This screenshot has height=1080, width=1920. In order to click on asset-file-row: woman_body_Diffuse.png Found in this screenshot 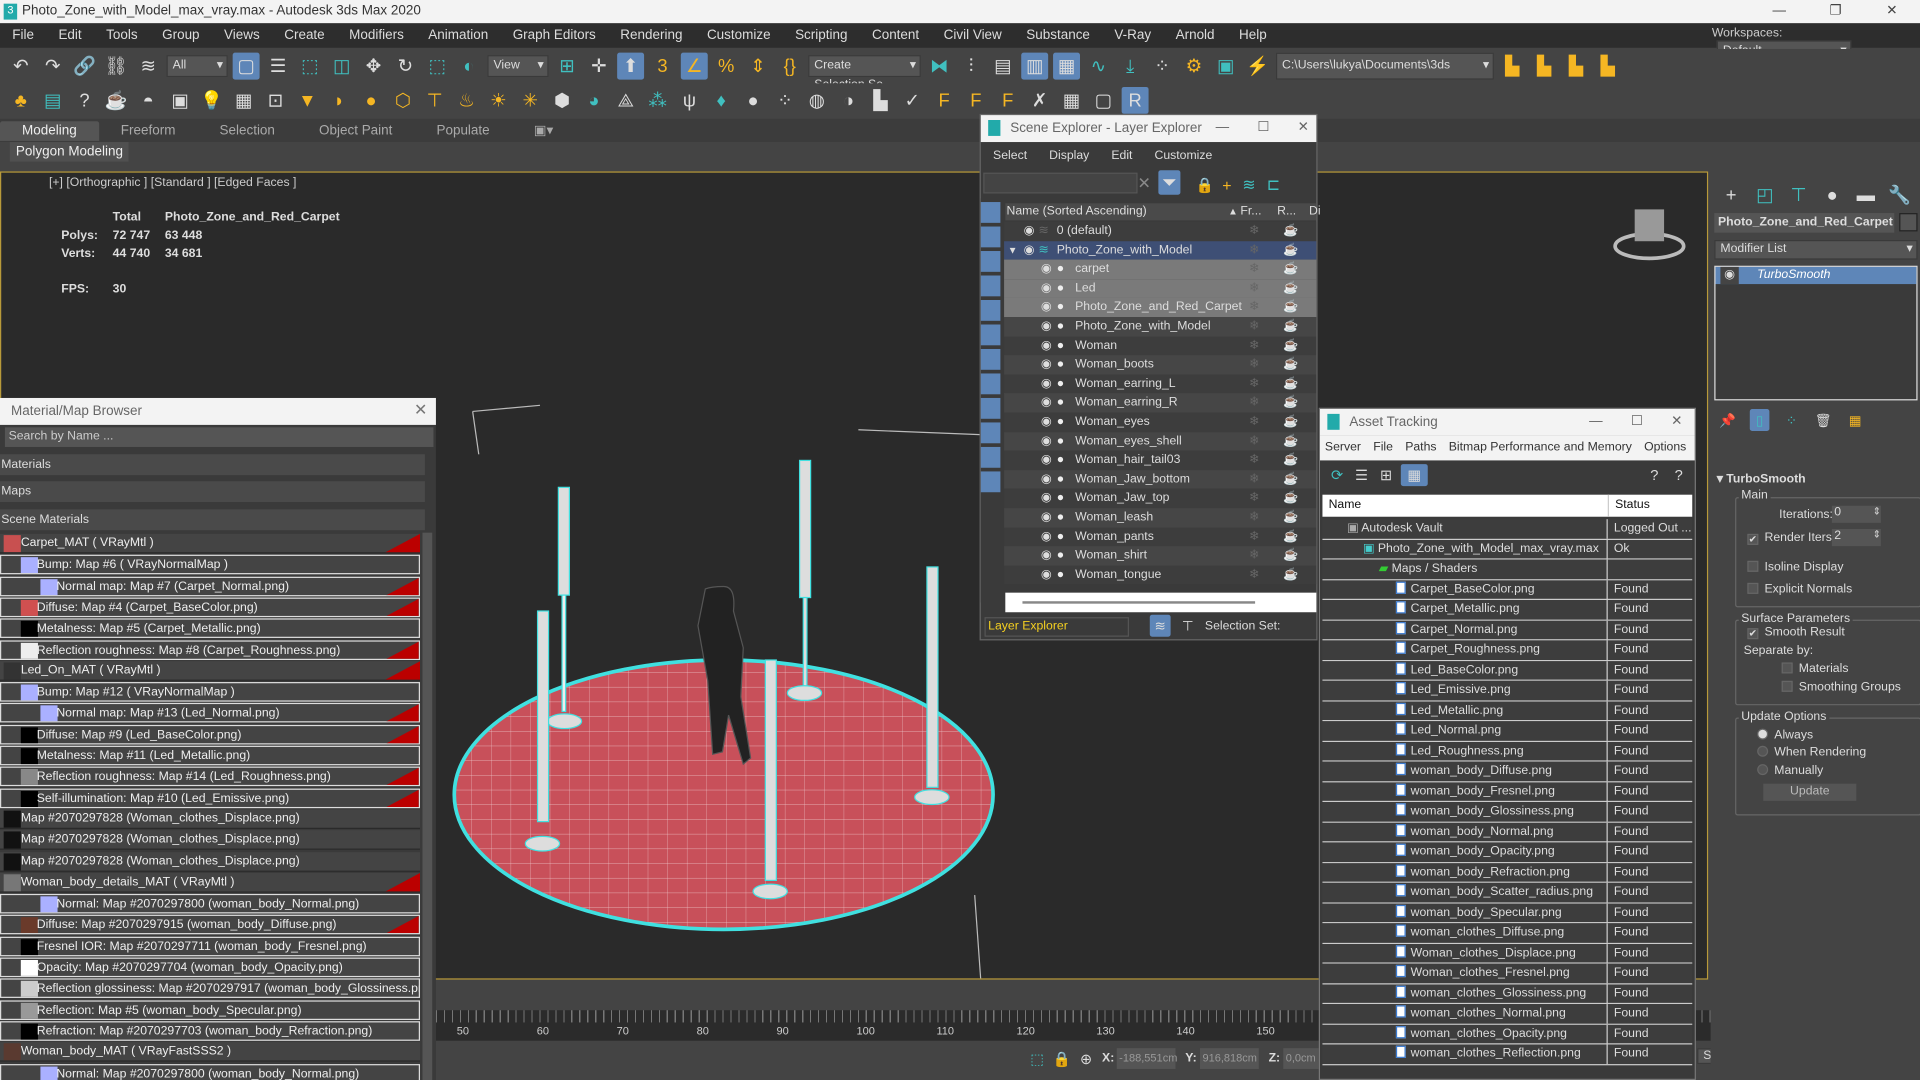, I will do `click(1507, 771)`.